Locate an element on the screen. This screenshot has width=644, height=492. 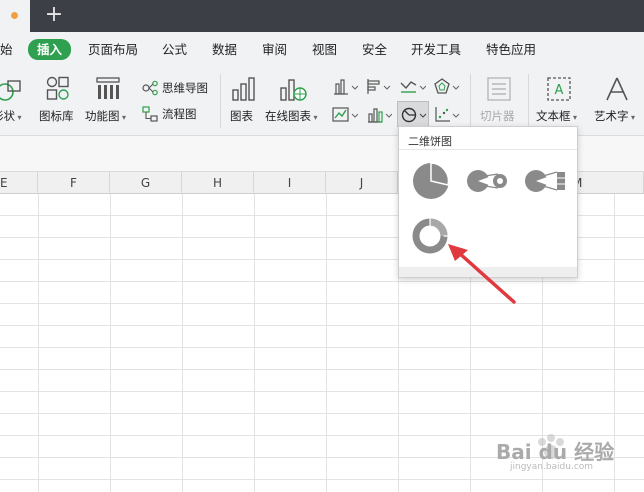
line-chart-icon is located at coordinates (413, 87).